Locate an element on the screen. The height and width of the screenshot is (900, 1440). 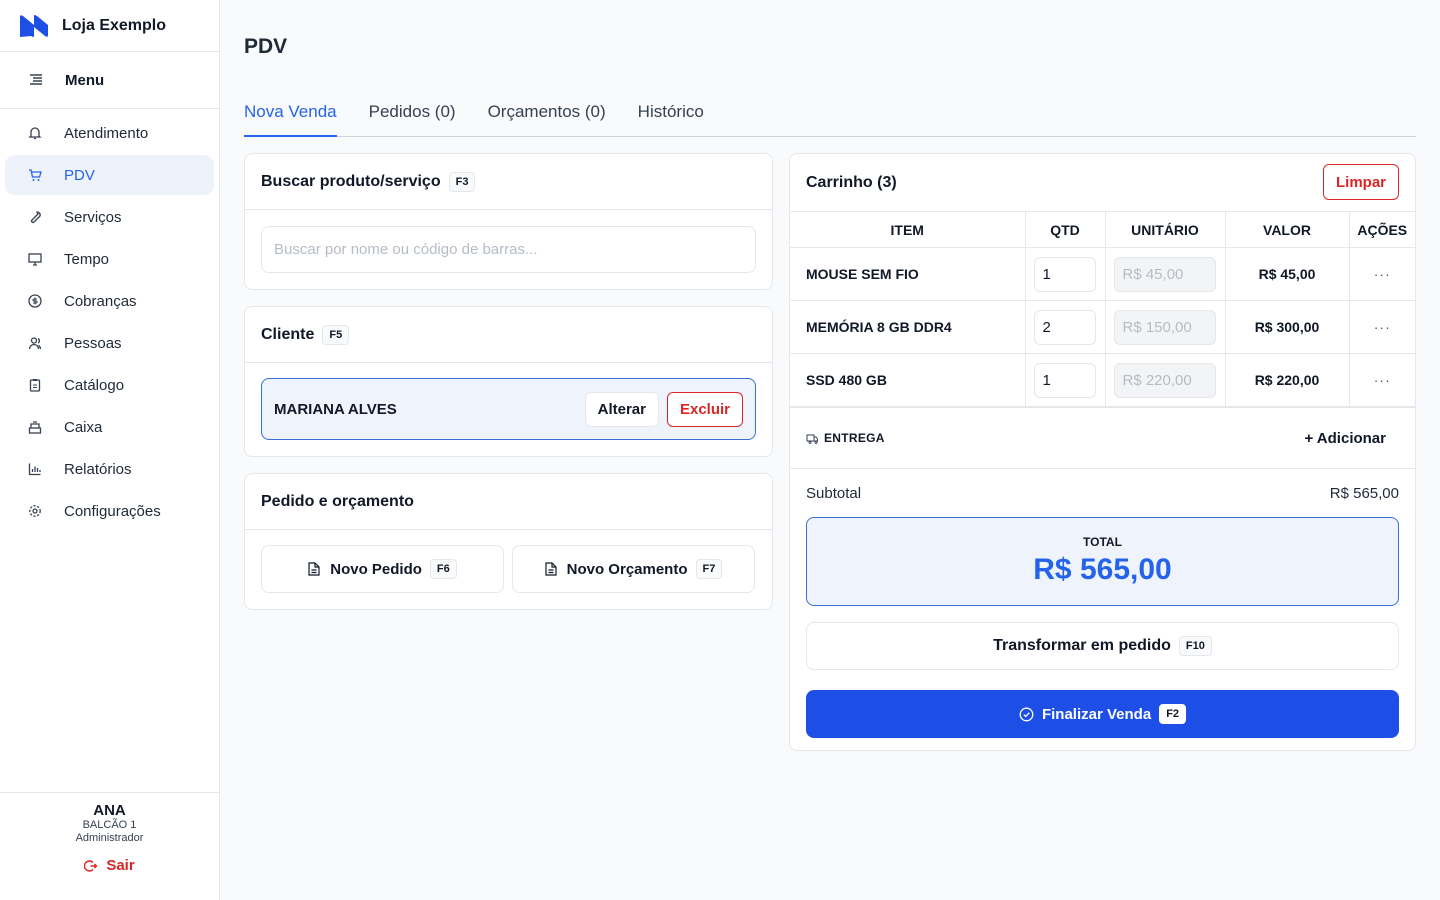
new-order-button: Novo Pedido F6 is located at coordinates (382, 569).